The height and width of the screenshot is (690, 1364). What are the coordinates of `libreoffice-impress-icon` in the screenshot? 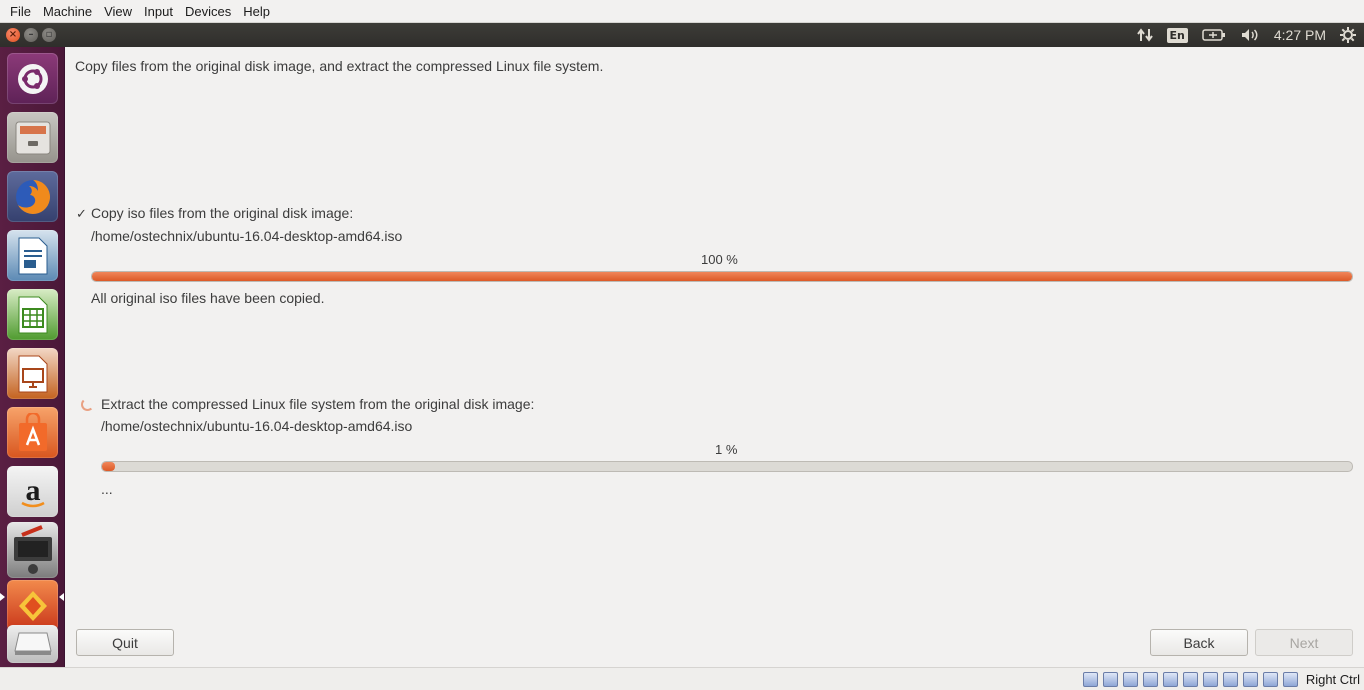 It's located at (32, 373).